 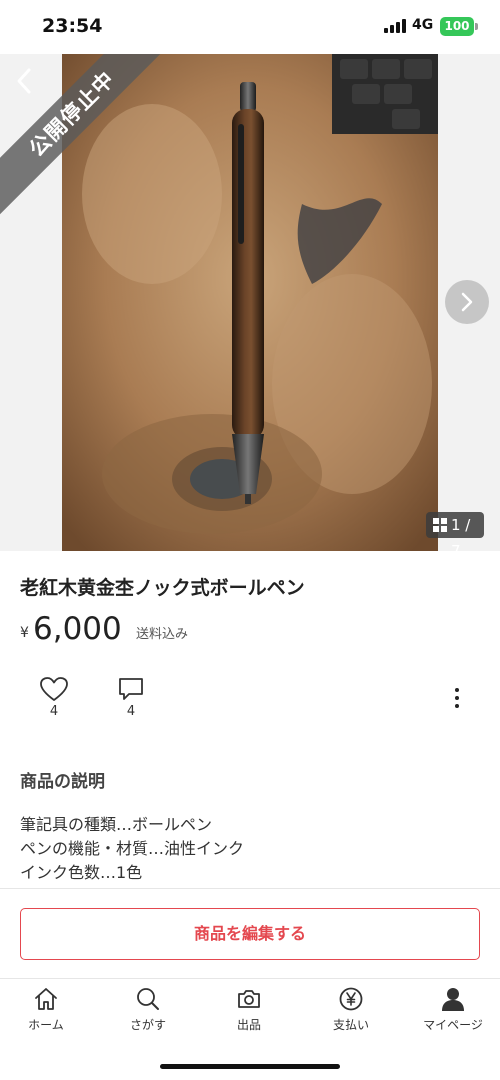 What do you see at coordinates (248, 1025) in the screenshot?
I see `tab-label: 出品` at bounding box center [248, 1025].